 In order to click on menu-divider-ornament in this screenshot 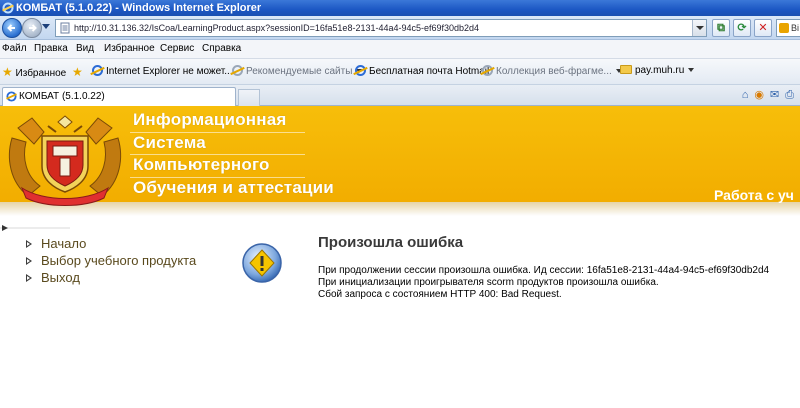, I will do `click(35, 228)`.